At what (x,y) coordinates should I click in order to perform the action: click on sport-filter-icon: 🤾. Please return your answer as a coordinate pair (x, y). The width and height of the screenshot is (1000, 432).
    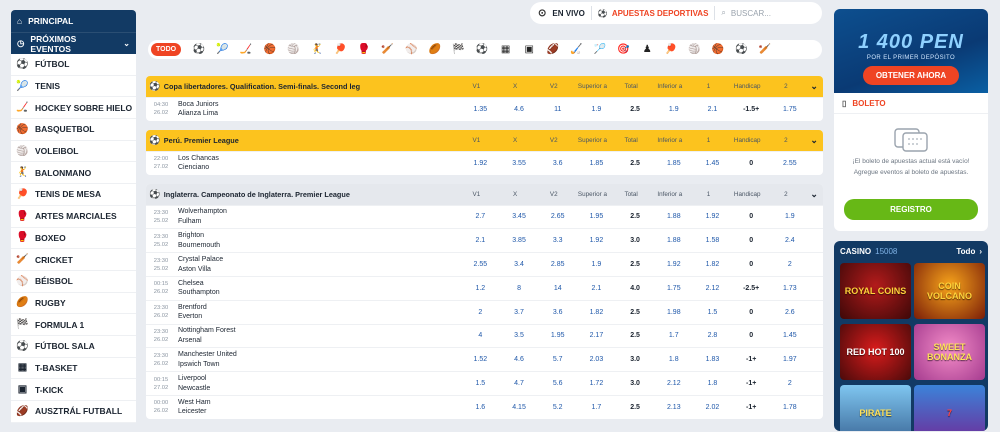
    Looking at the image, I should click on (317, 50).